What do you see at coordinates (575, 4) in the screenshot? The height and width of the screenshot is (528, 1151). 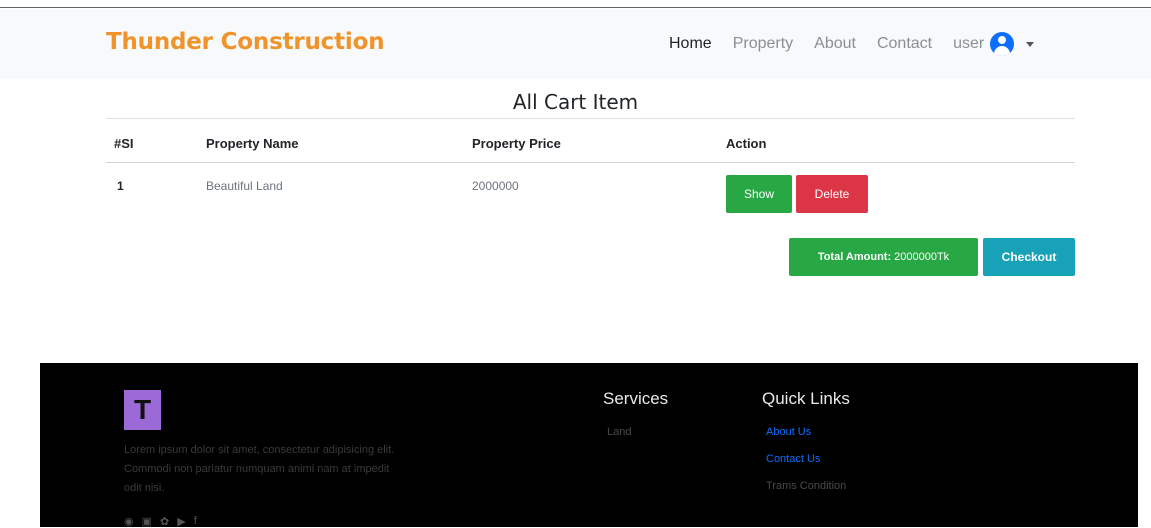 I see `window-top-border` at bounding box center [575, 4].